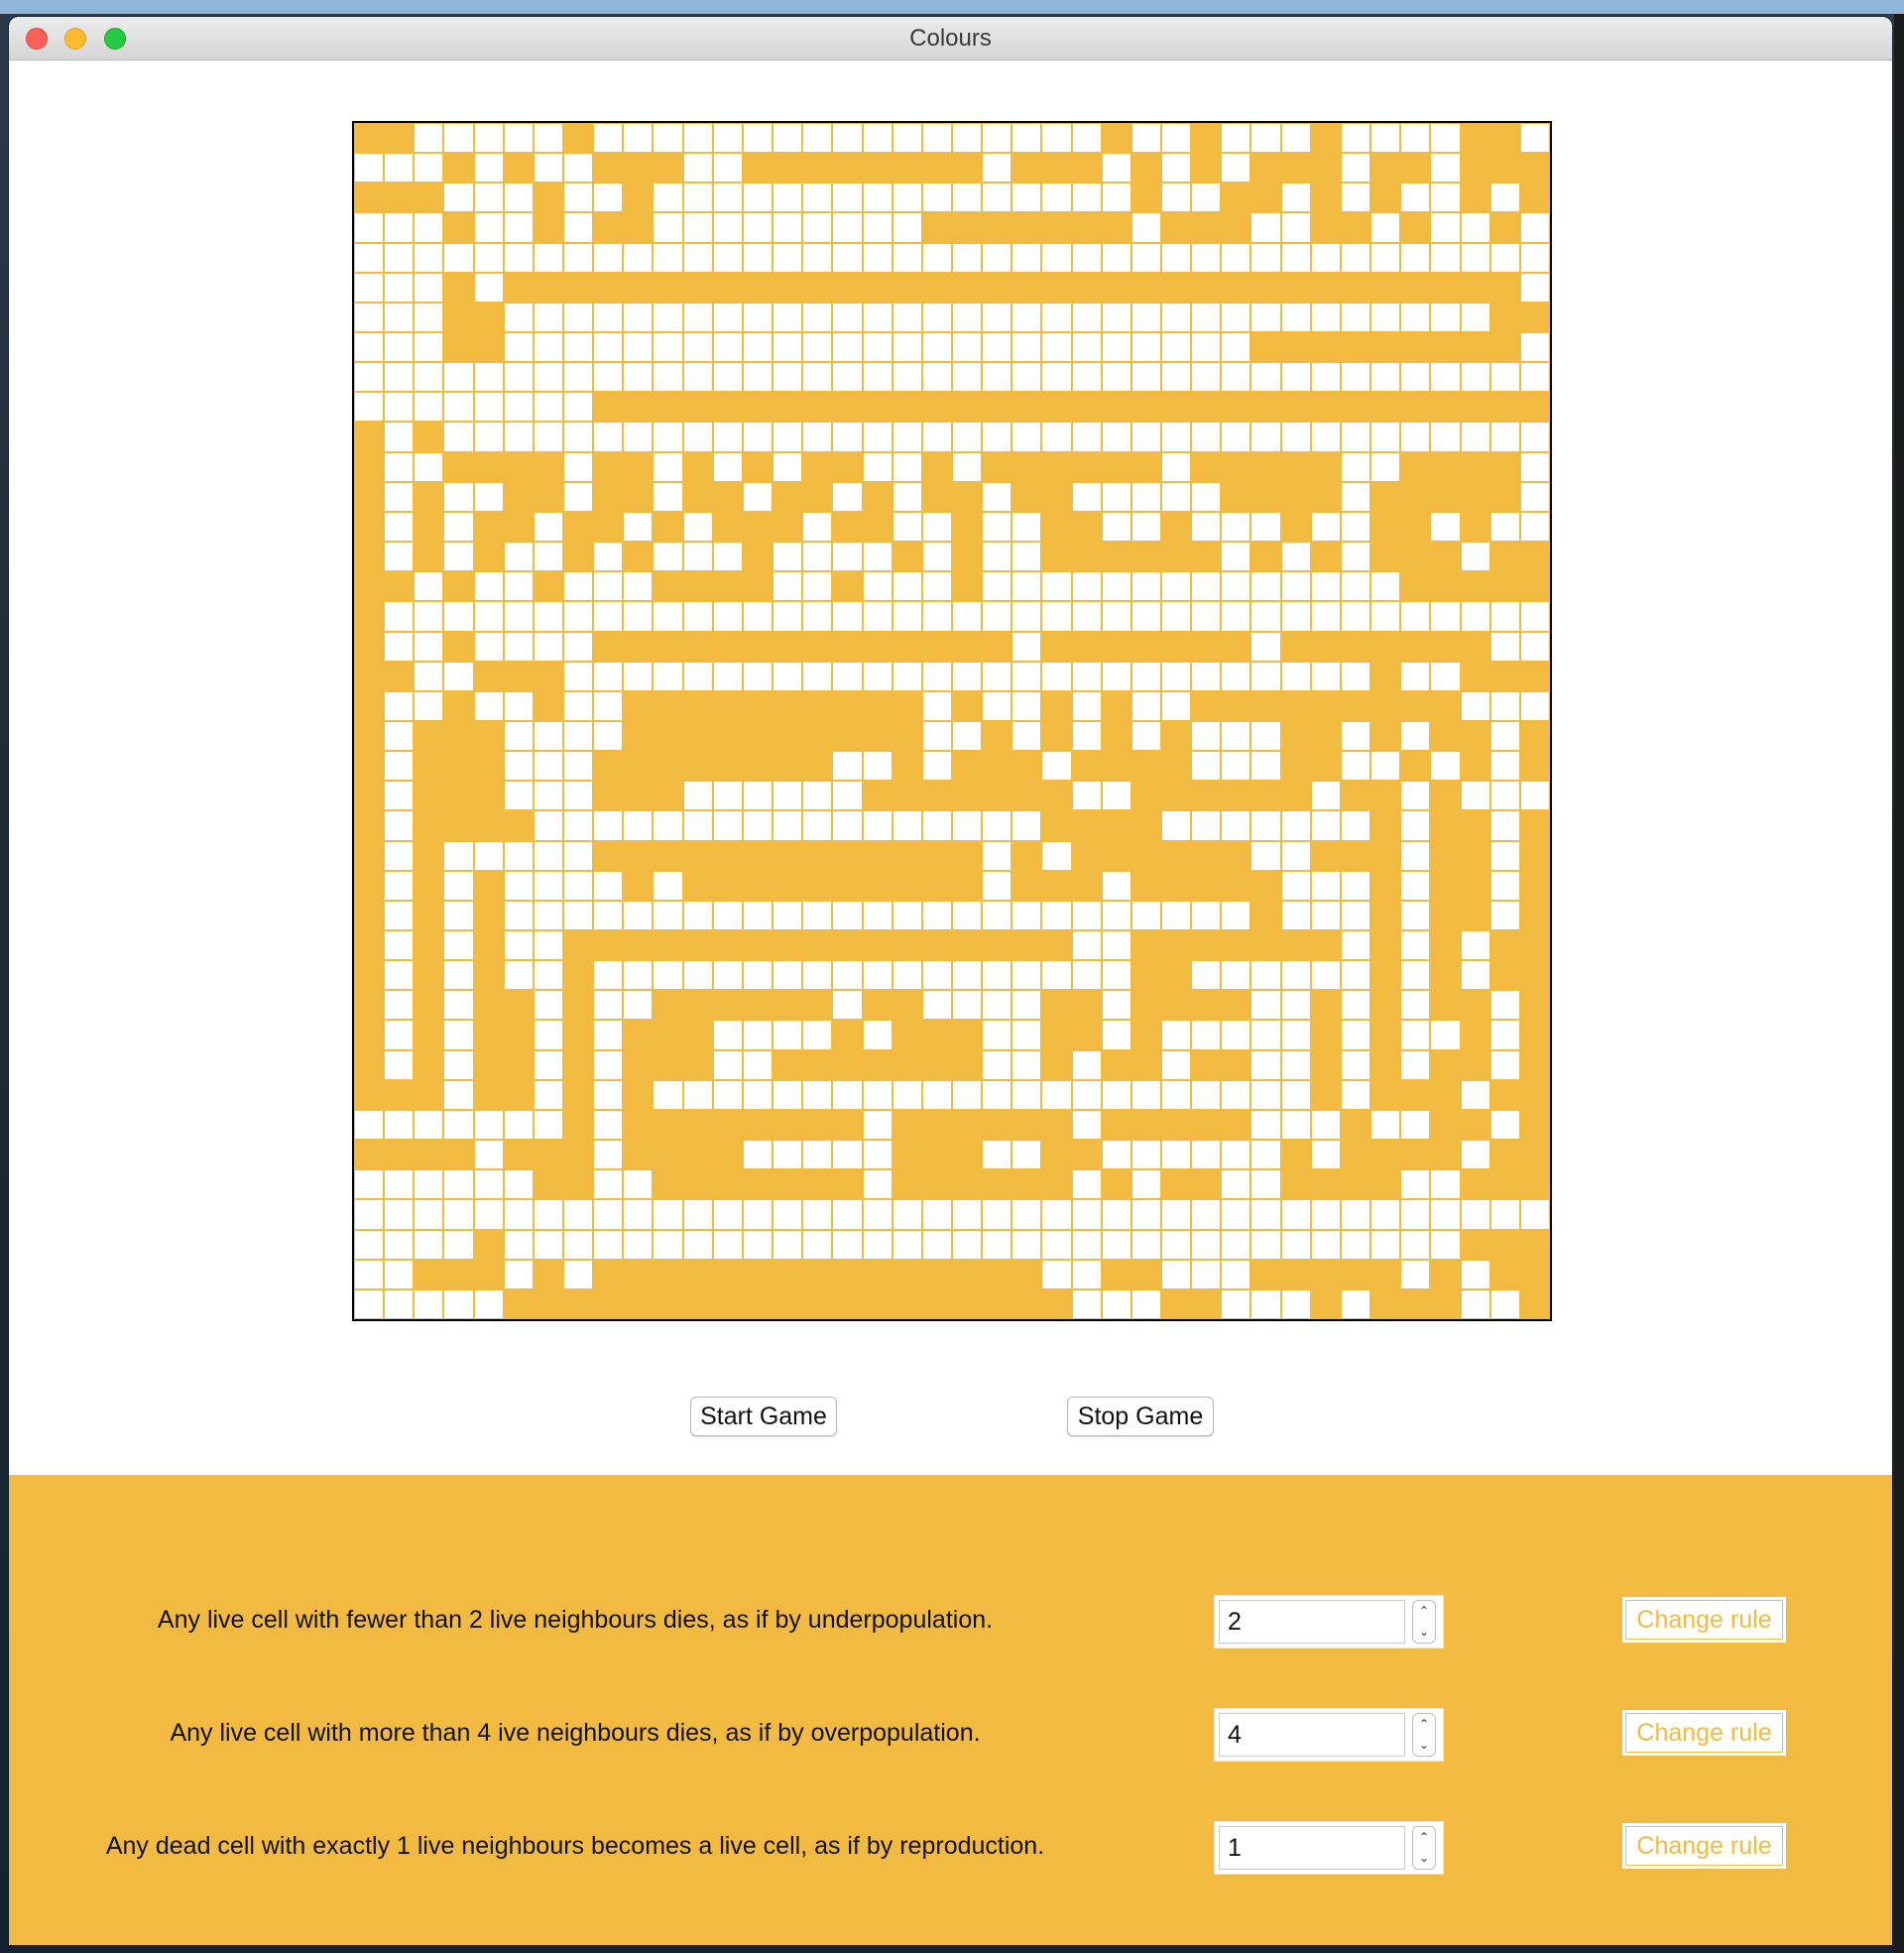 This screenshot has height=1953, width=1904. What do you see at coordinates (1704, 1846) in the screenshot?
I see `change-rule-button: Change rule` at bounding box center [1704, 1846].